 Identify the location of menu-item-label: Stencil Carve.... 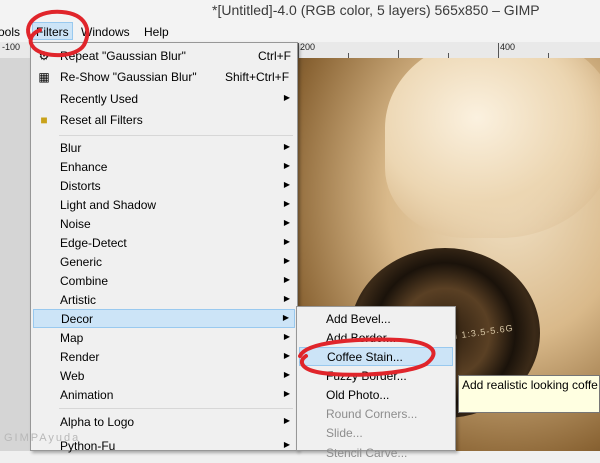
(367, 453).